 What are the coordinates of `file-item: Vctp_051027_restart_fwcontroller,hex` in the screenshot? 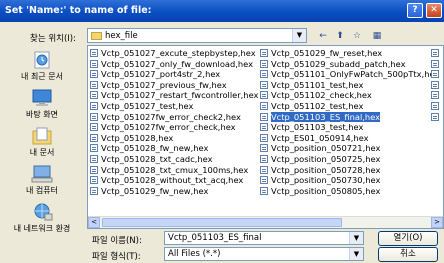 It's located at (174, 95).